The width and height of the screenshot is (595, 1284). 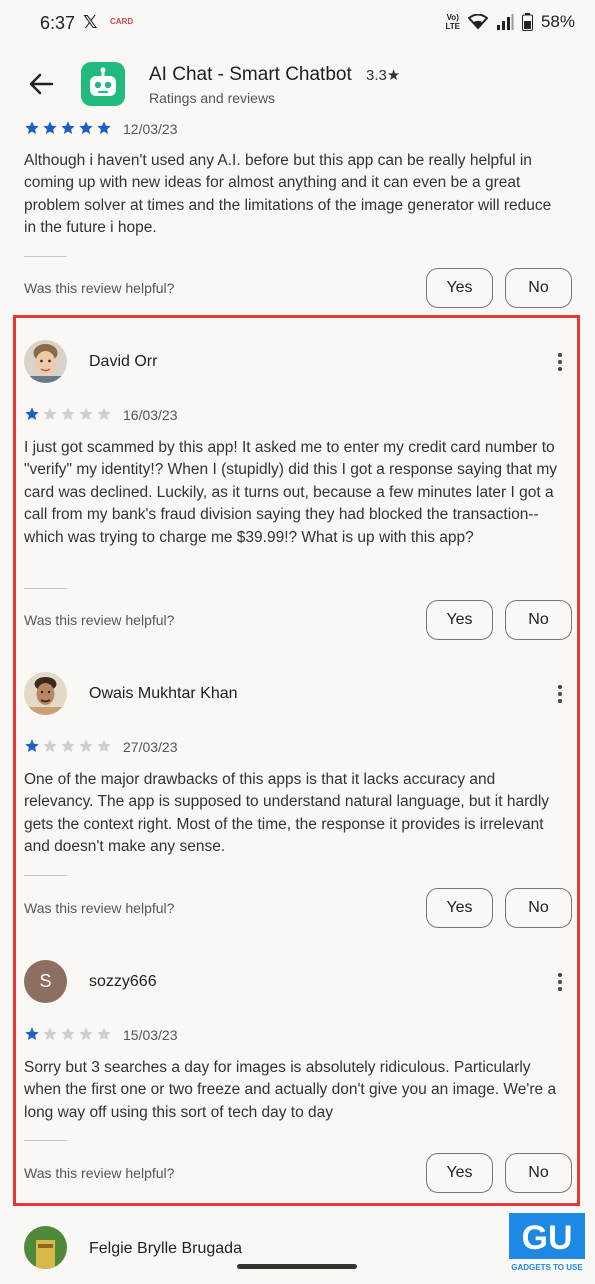 What do you see at coordinates (297, 24) in the screenshot?
I see `status-bar: 6:37 𝕏 CARD Vo) LTE 58%` at bounding box center [297, 24].